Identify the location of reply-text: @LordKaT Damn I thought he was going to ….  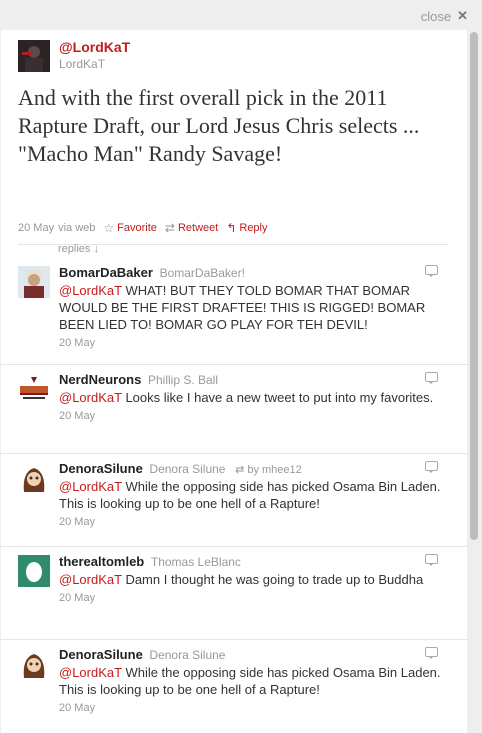
(255, 589).